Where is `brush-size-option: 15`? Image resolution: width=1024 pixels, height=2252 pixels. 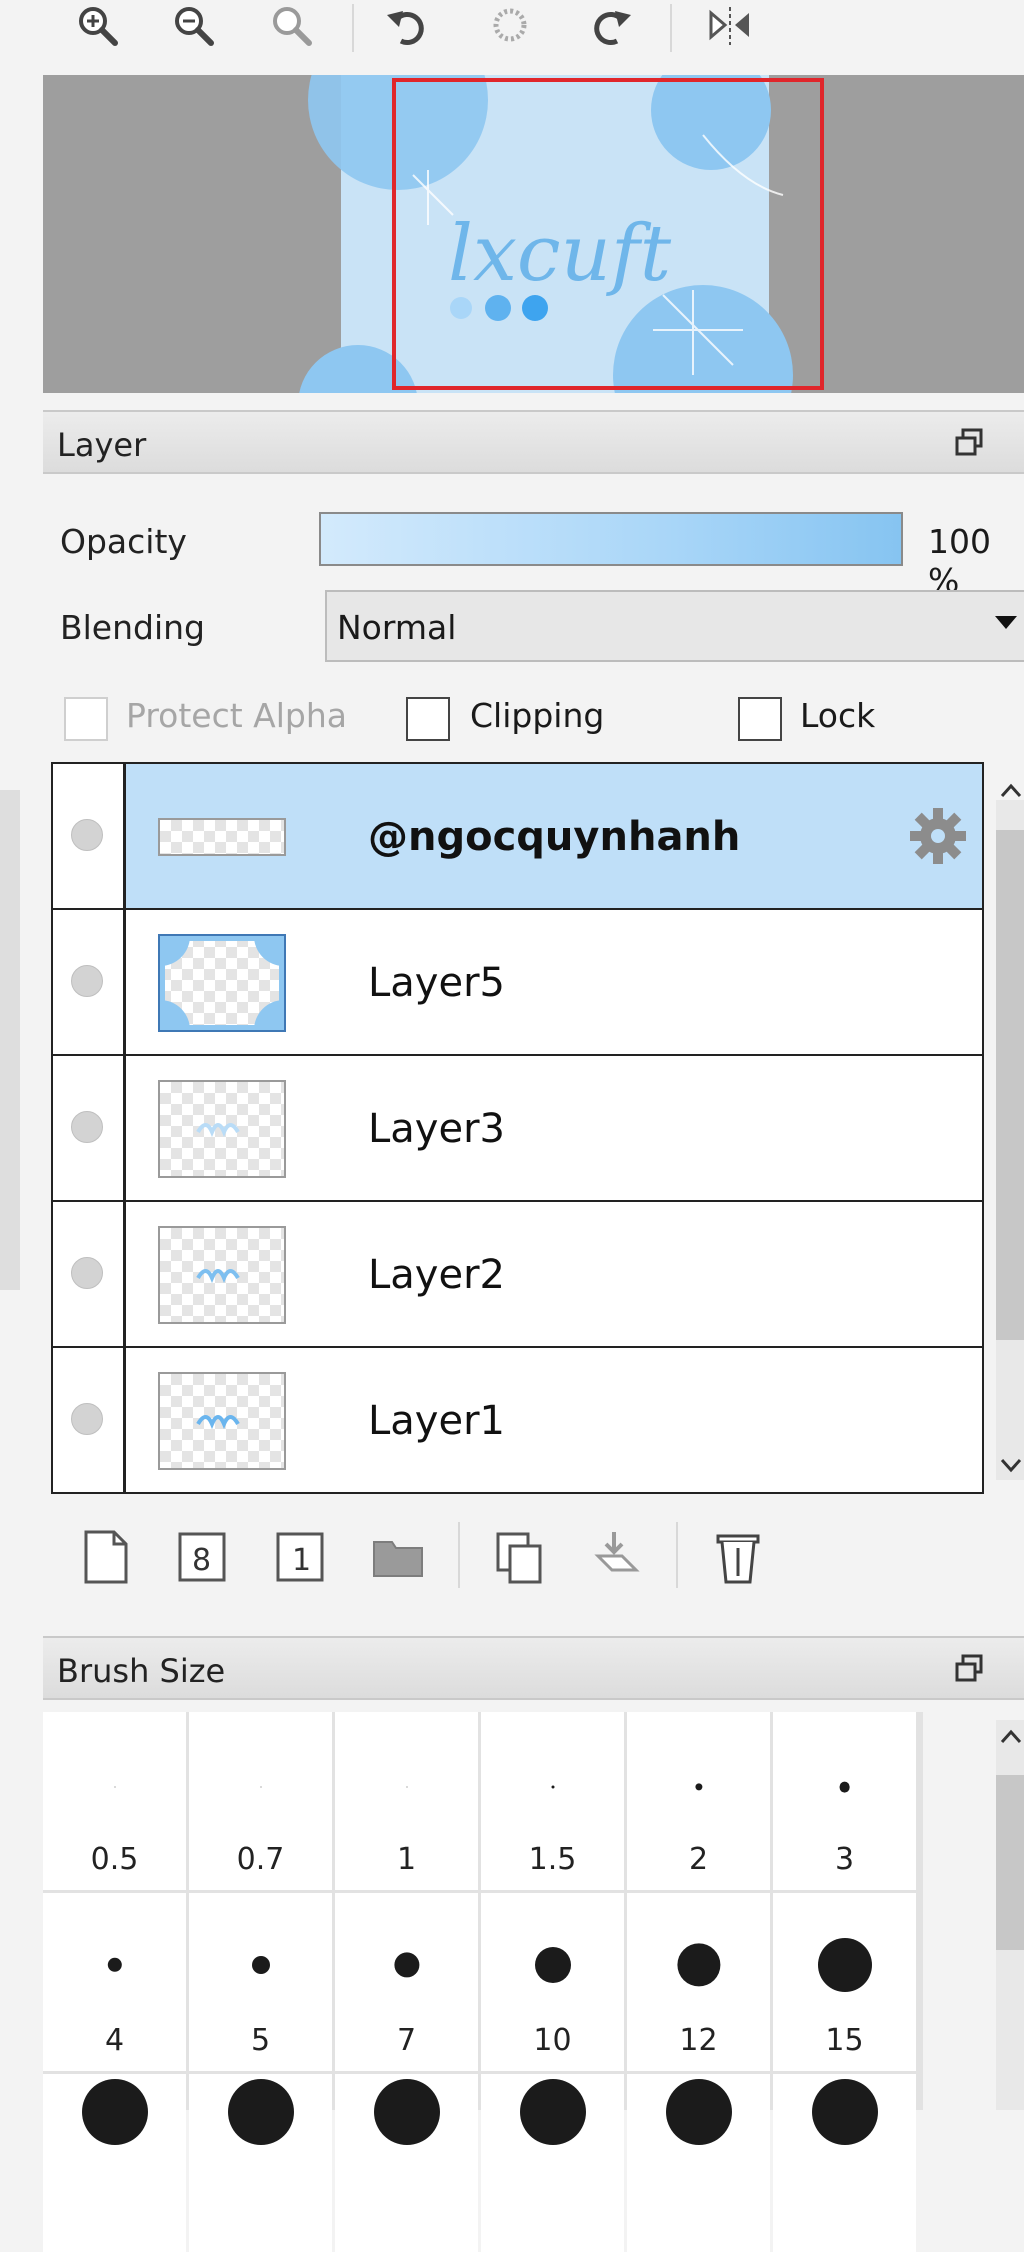
brush-size-option: 15 is located at coordinates (844, 1982).